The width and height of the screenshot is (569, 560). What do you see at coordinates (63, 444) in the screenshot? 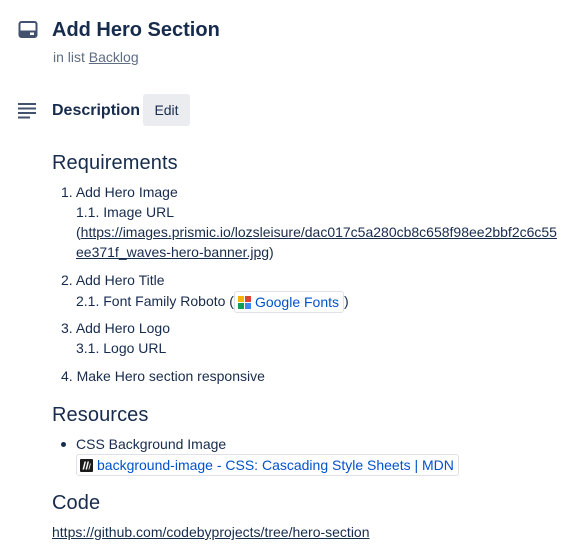
I see `bullet-dot` at bounding box center [63, 444].